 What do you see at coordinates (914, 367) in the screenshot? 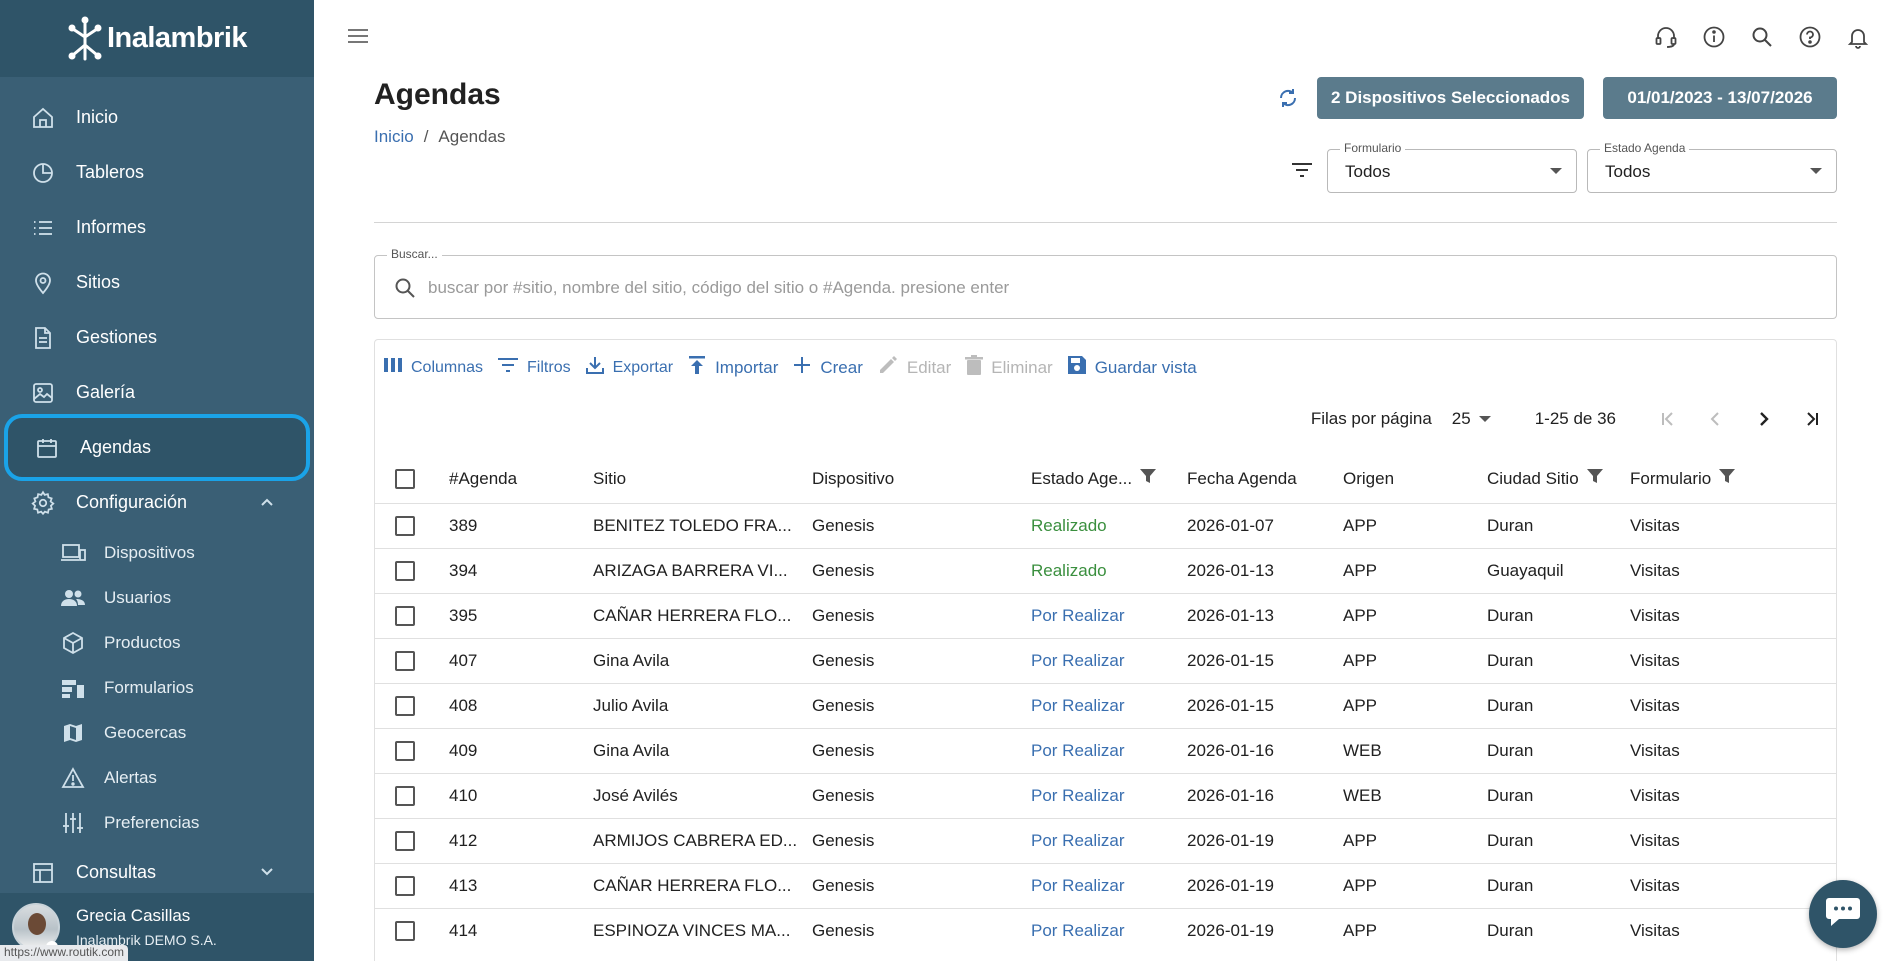
I see `edit-button: Editar` at bounding box center [914, 367].